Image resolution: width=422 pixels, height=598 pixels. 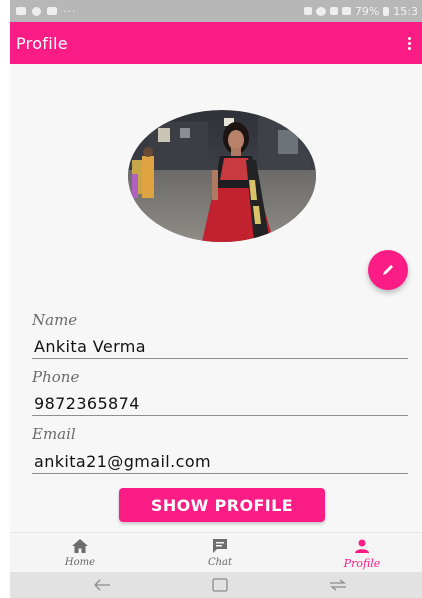 I want to click on more-vert-icon, so click(x=409, y=43).